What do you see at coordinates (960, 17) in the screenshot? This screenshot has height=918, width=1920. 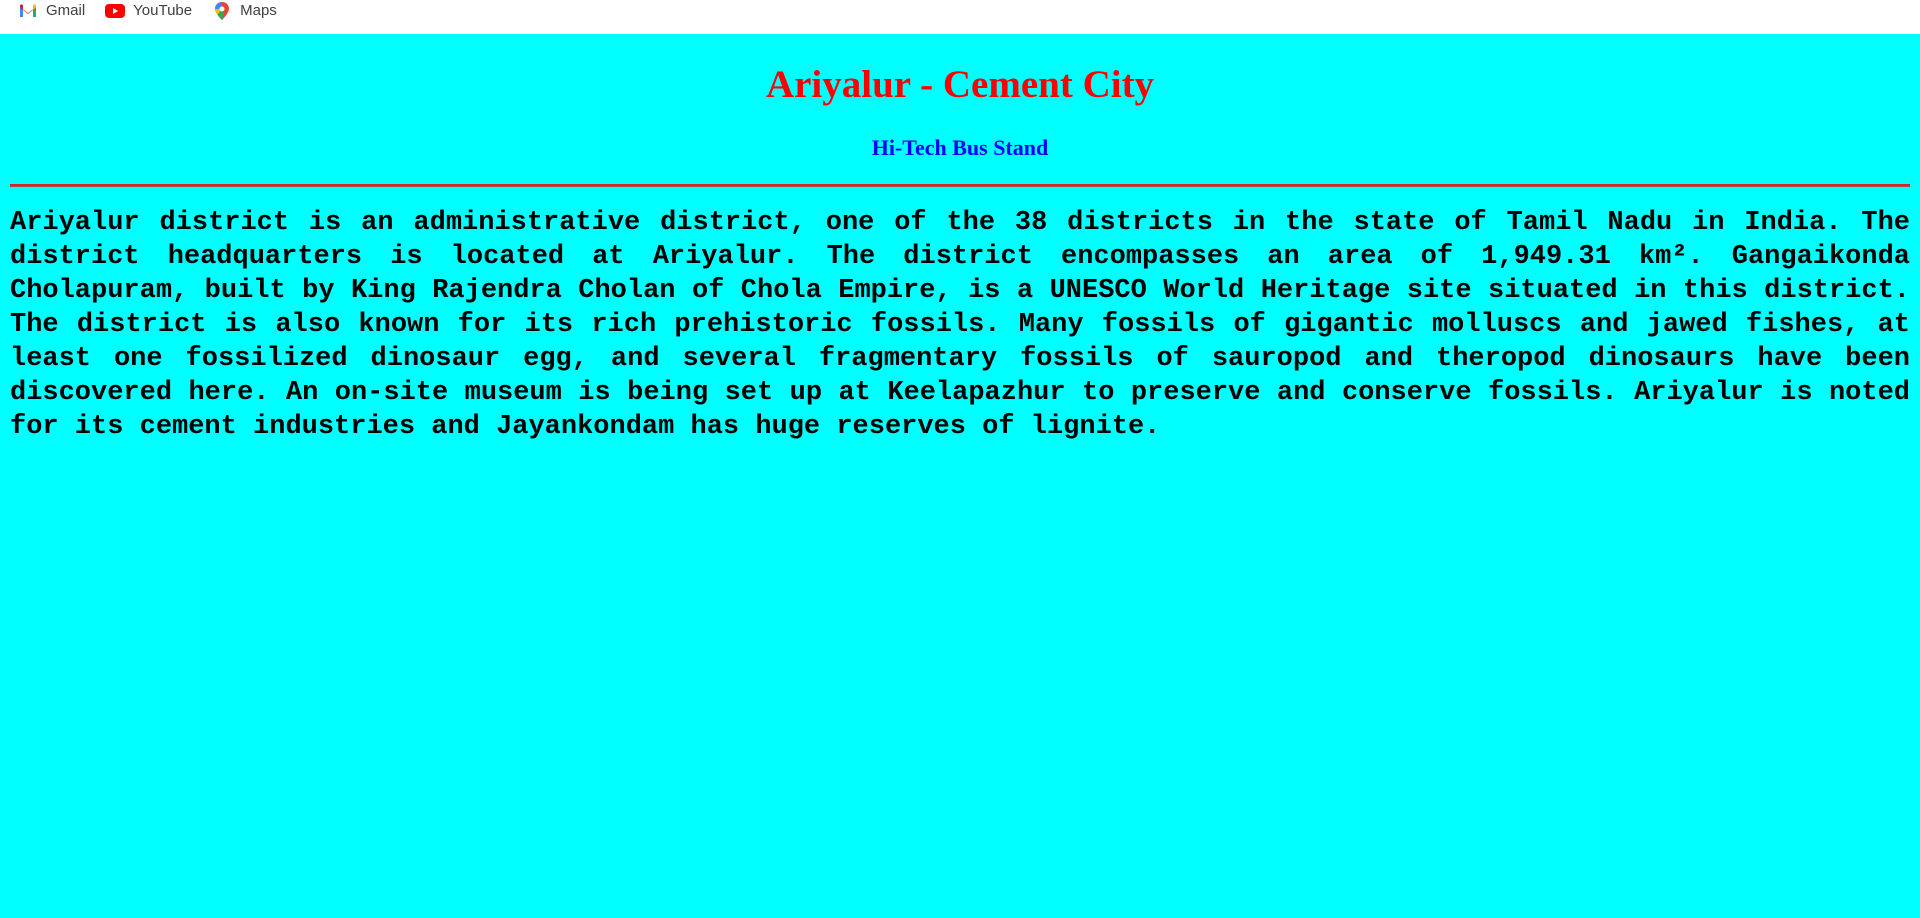 I see `bookmarks-bar: Gmail YouTube Maps` at bounding box center [960, 17].